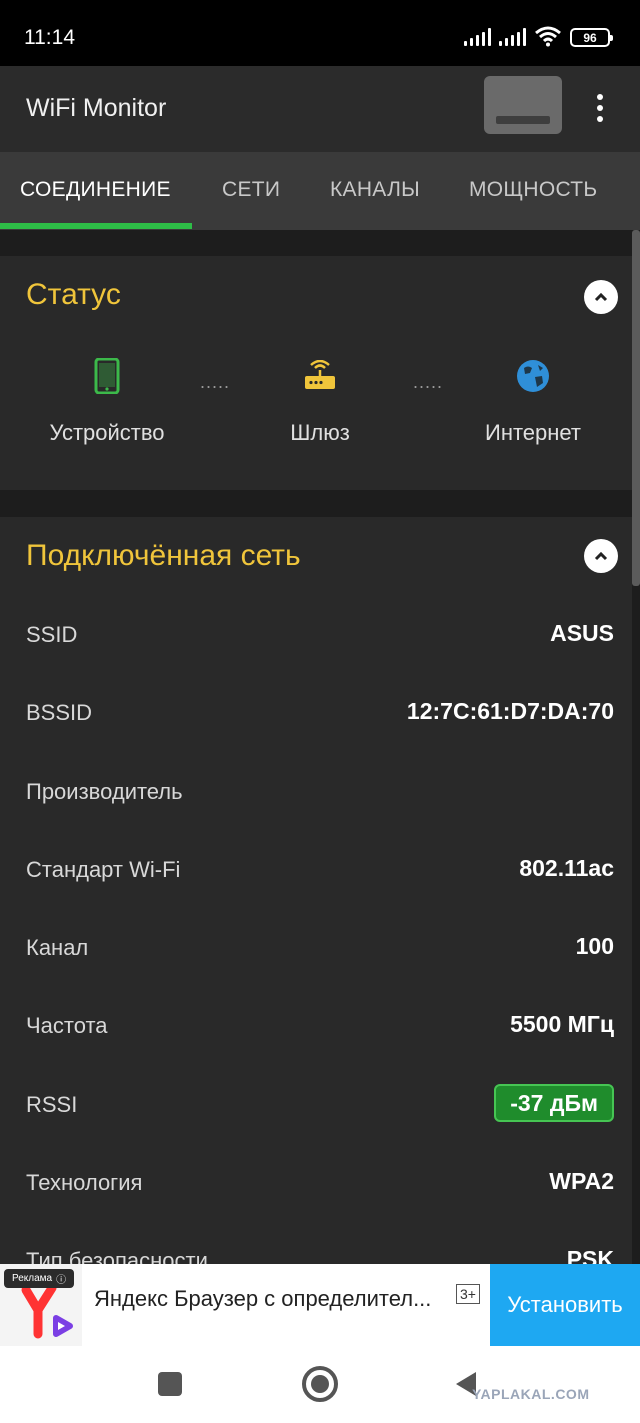 The image size is (640, 1423). What do you see at coordinates (533, 432) in the screenshot?
I see `node-internet-label: Интернет` at bounding box center [533, 432].